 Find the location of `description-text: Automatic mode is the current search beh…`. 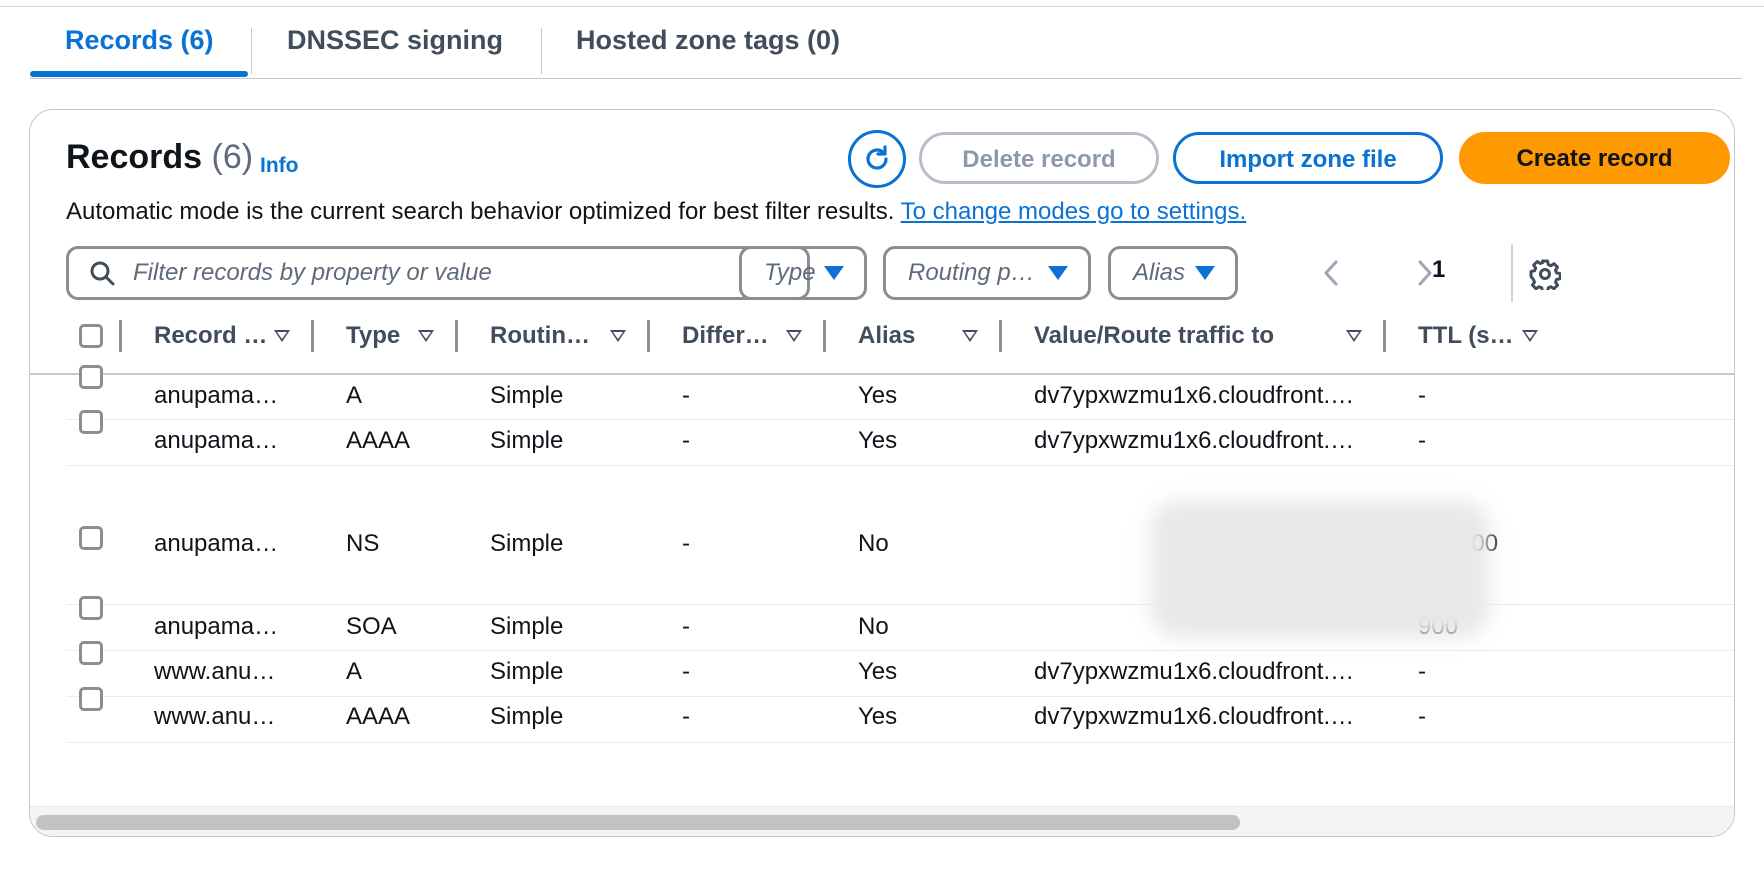

description-text: Automatic mode is the current search beh… is located at coordinates (480, 211).